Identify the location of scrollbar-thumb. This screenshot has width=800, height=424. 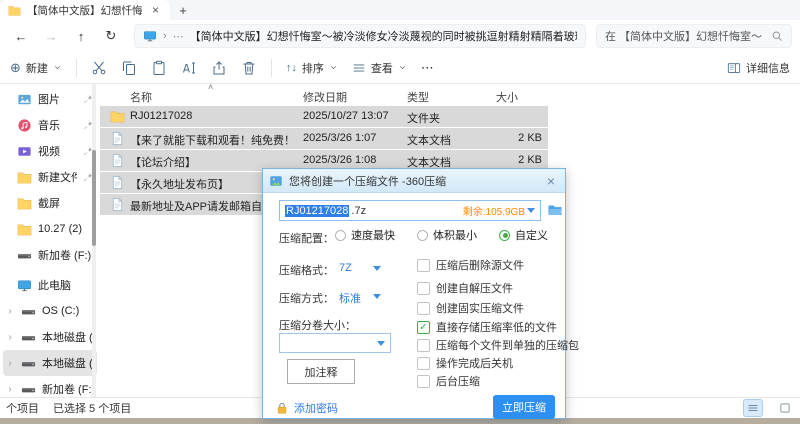
(94, 198).